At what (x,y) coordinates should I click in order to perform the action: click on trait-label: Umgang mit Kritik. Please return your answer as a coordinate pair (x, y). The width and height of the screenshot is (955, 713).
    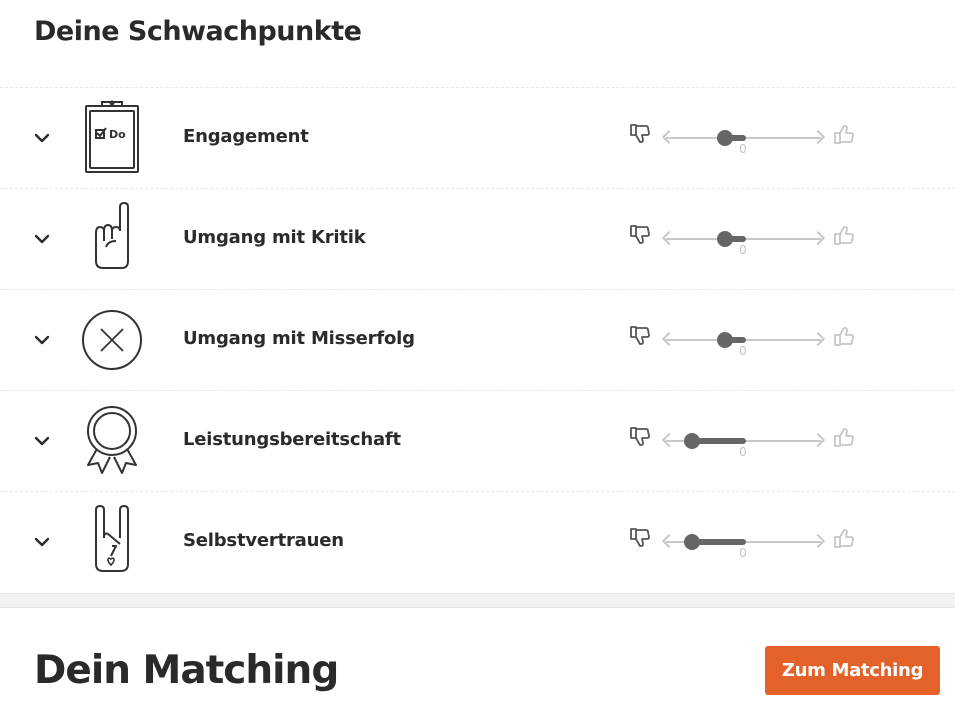
    Looking at the image, I should click on (274, 237).